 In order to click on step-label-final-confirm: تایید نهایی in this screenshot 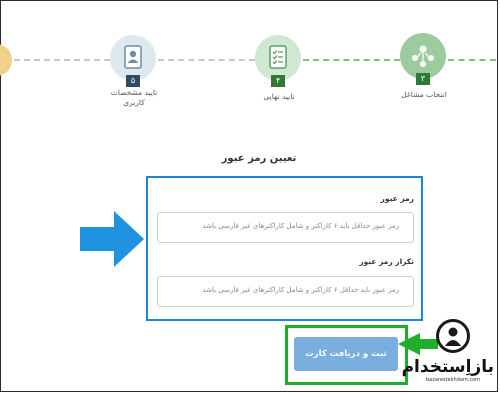, I will do `click(279, 96)`.